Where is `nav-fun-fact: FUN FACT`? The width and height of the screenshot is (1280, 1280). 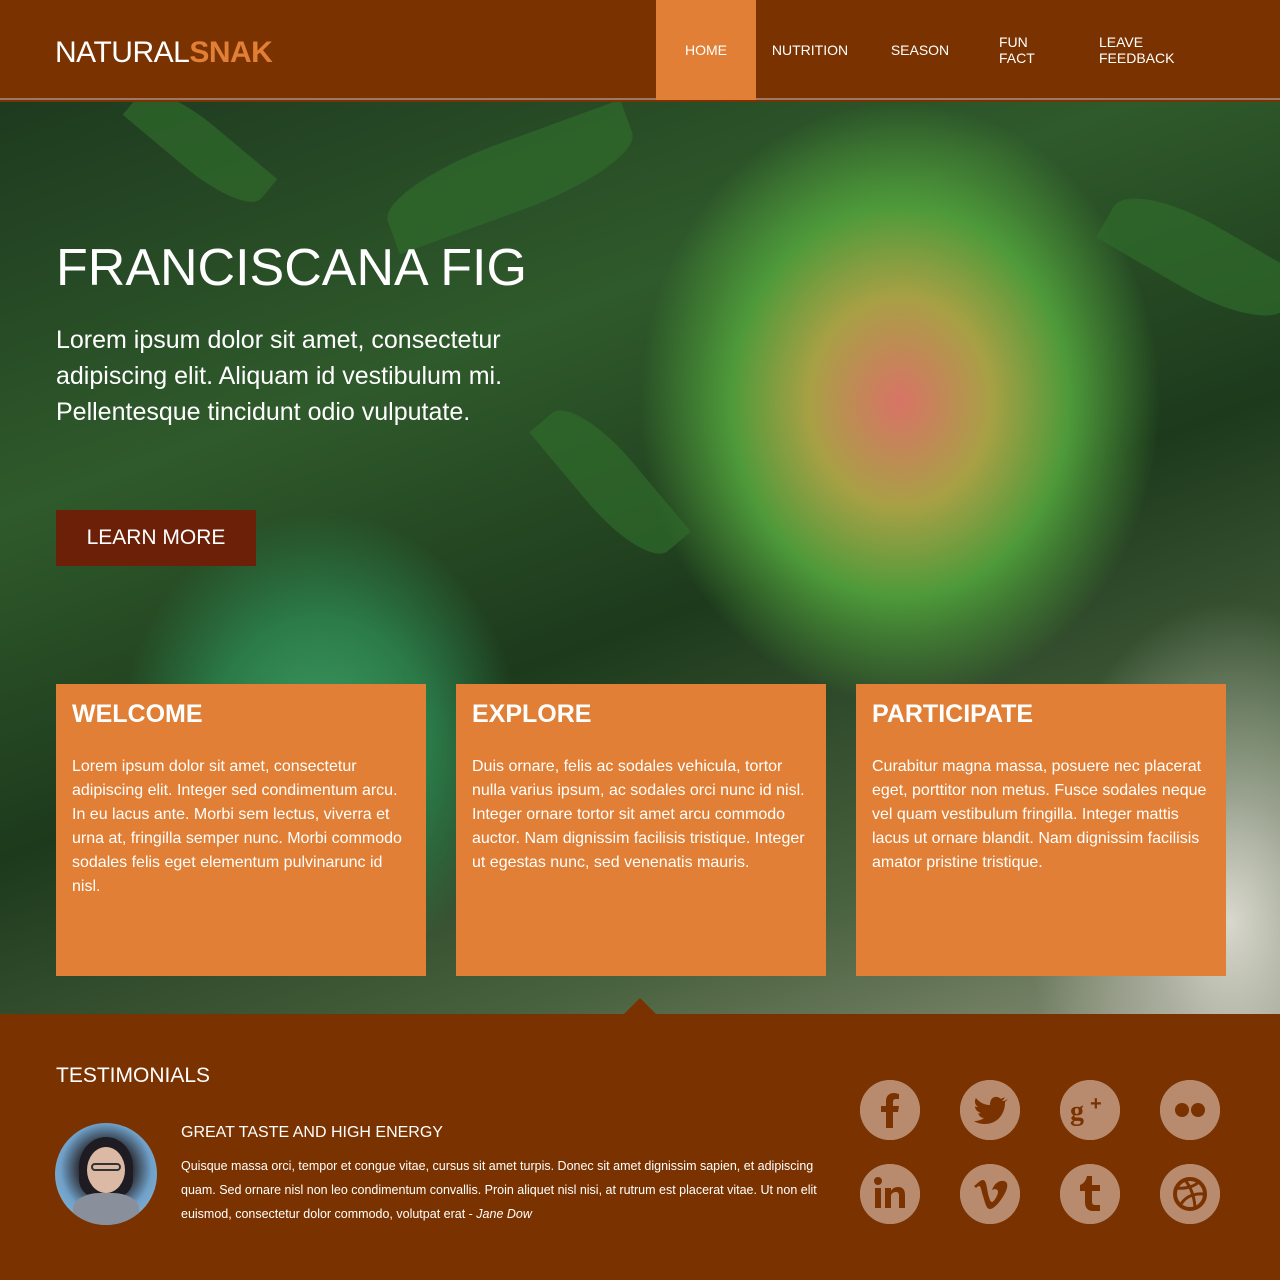
nav-fun-fact: FUN FACT is located at coordinates (1026, 50).